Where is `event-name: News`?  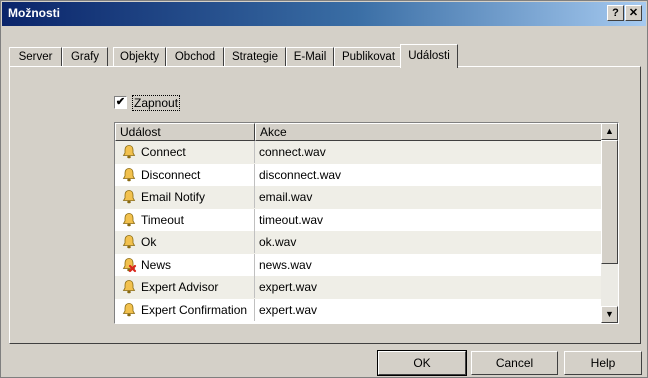
event-name: News is located at coordinates (156, 264).